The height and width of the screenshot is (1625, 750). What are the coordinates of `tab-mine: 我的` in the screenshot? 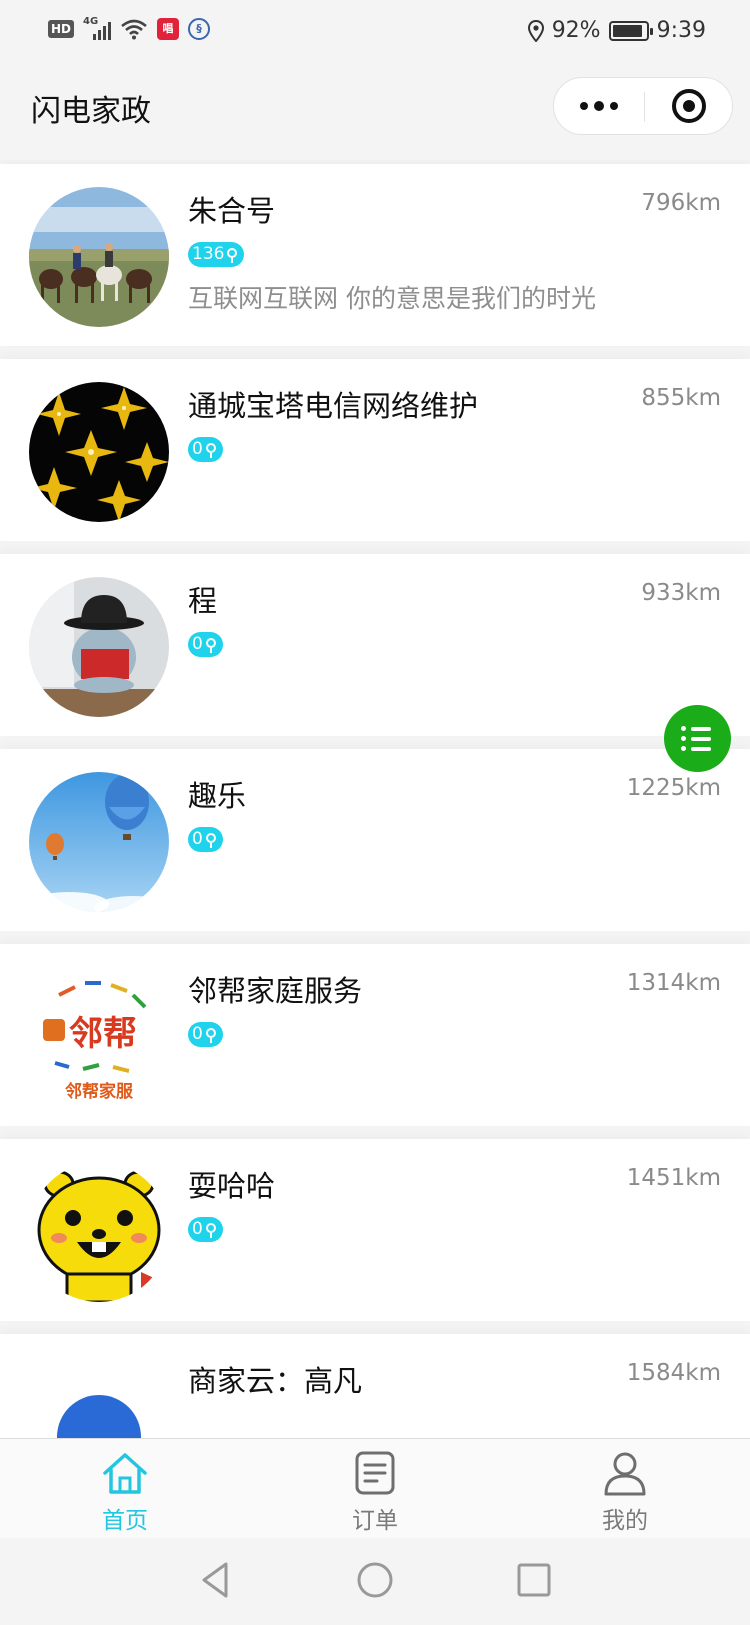 It's located at (625, 1489).